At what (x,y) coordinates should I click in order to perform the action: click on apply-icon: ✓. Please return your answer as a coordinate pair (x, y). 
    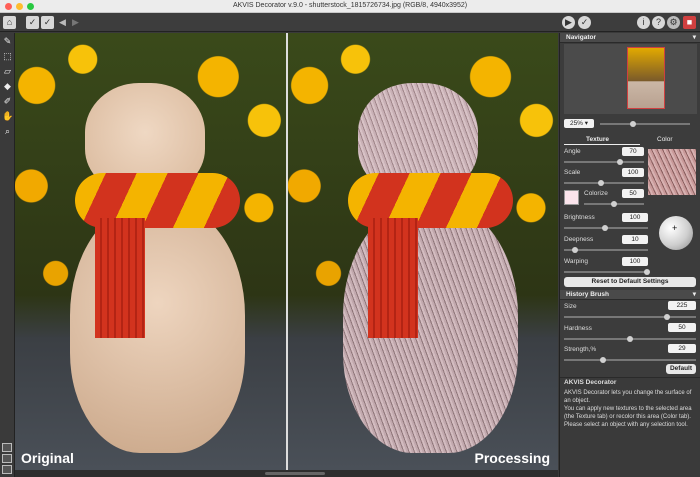
    Looking at the image, I should click on (584, 22).